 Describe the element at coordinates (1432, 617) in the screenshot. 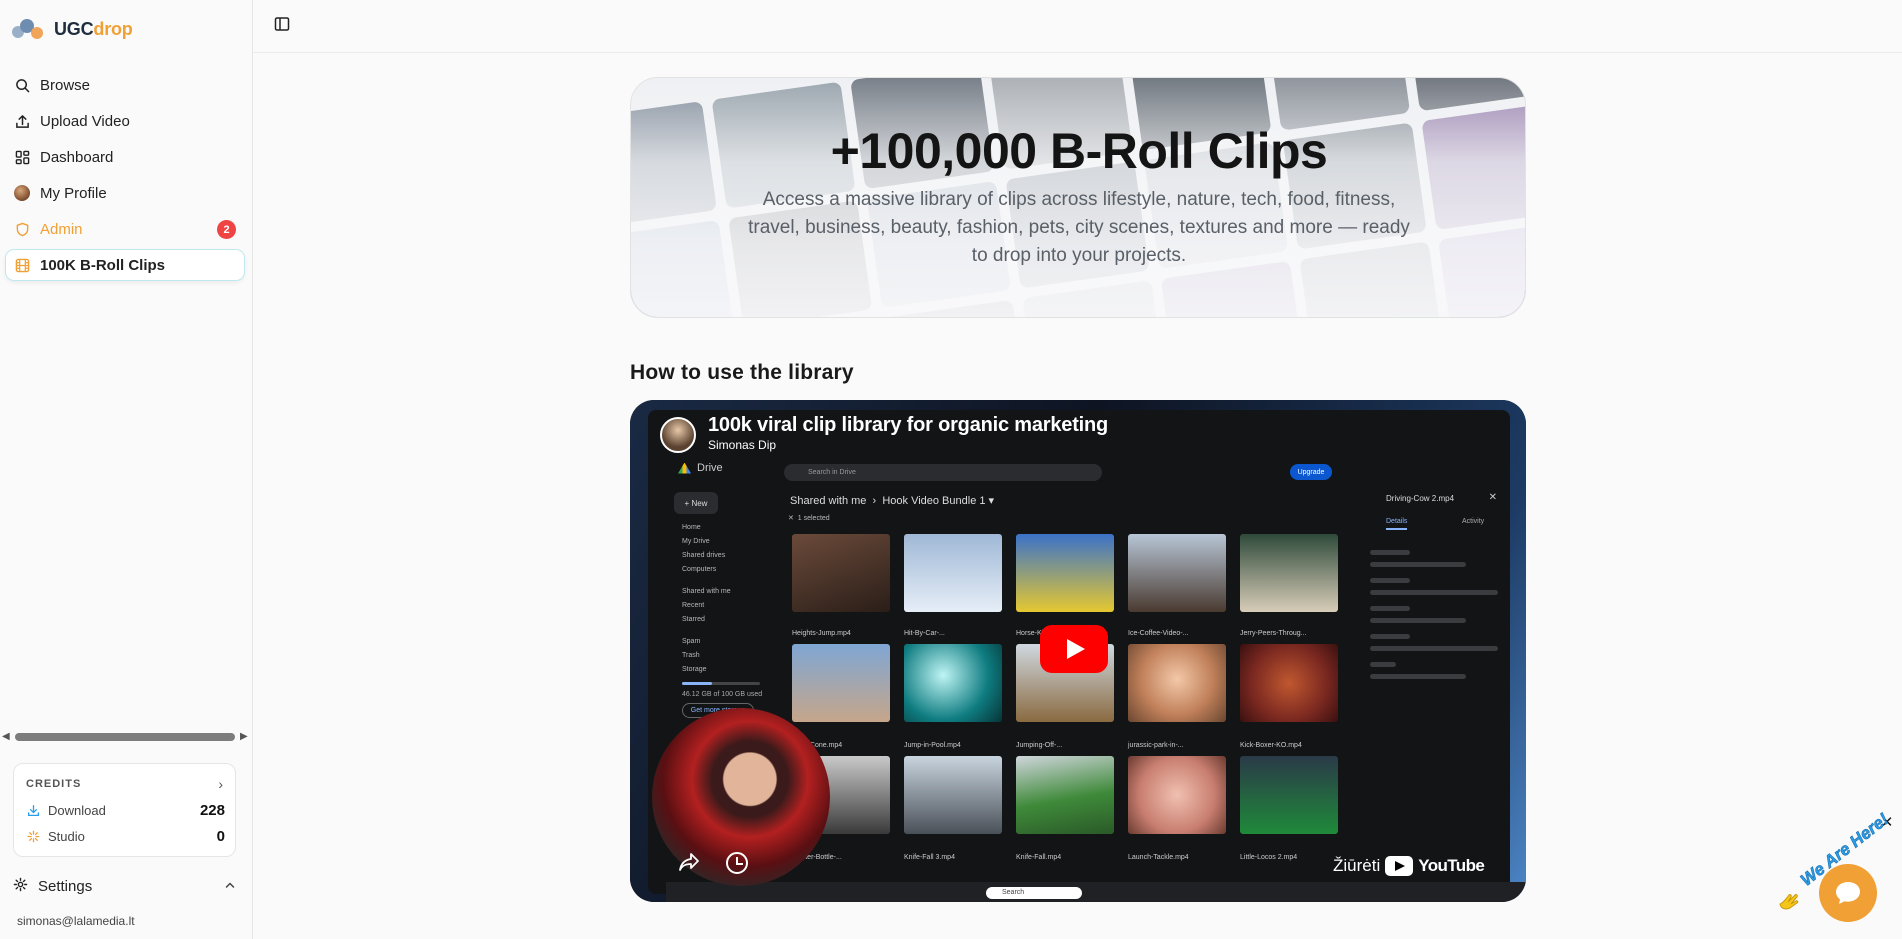

I see `drive-details-panel: Driving-Cow 2.mp4 ✕ Details Activity` at that location.